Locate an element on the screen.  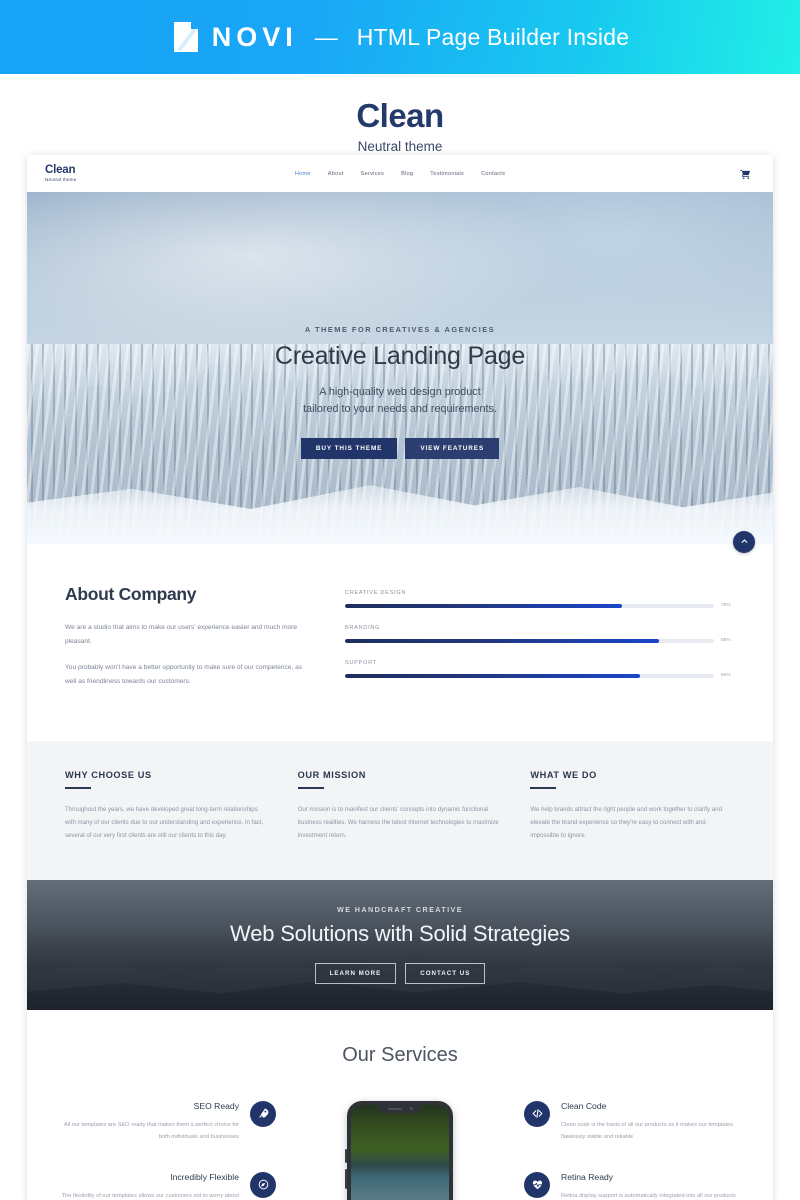
theme-name: Clean is located at coordinates (400, 115).